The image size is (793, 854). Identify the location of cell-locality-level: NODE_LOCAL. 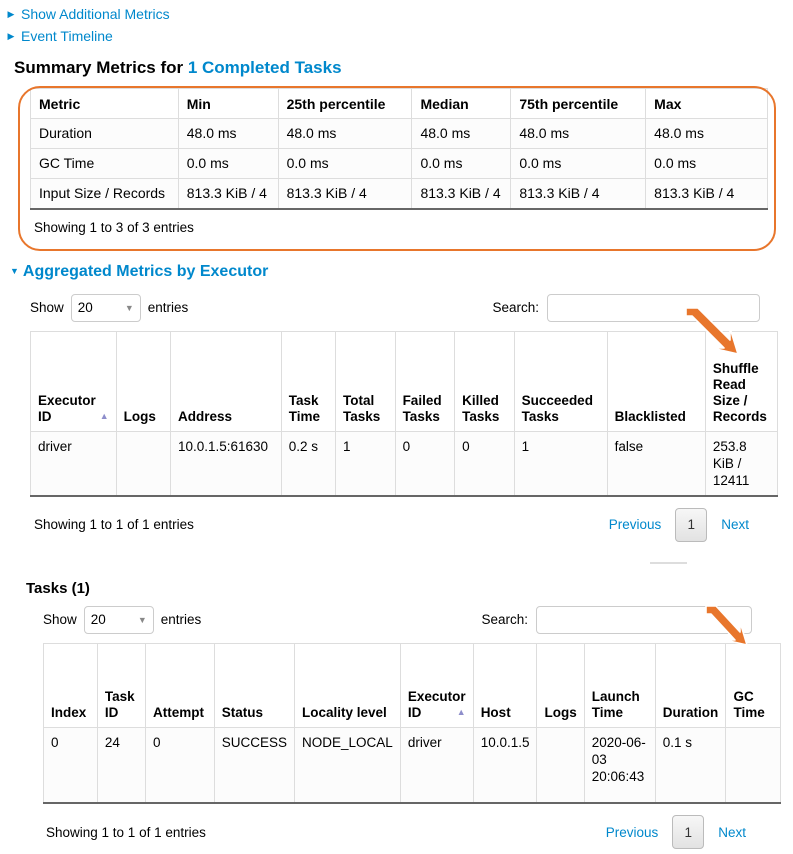
(347, 765).